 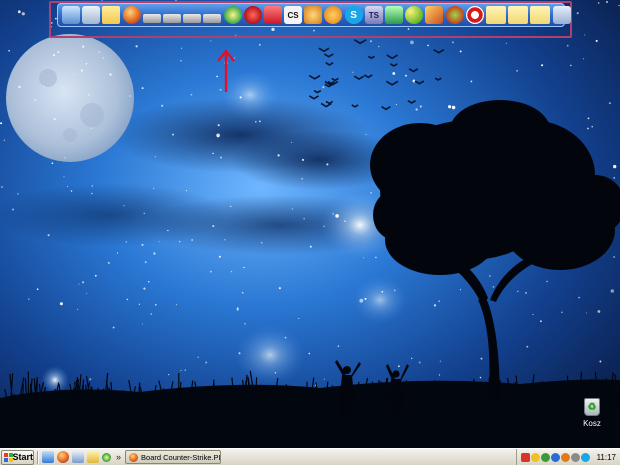 I want to click on gift-icon, so click(x=272, y=15).